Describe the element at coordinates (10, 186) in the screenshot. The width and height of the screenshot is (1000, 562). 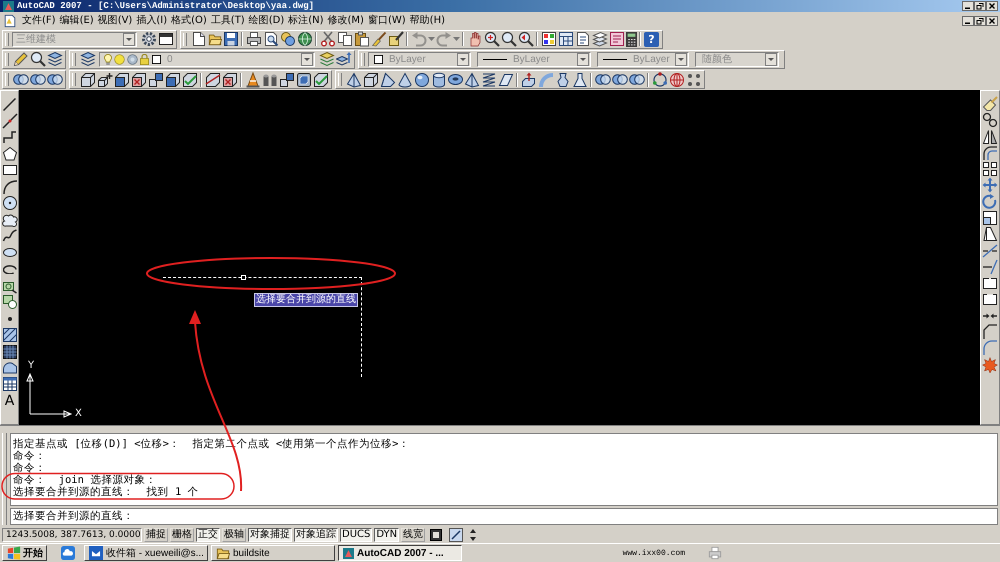
I see `arc-icon` at that location.